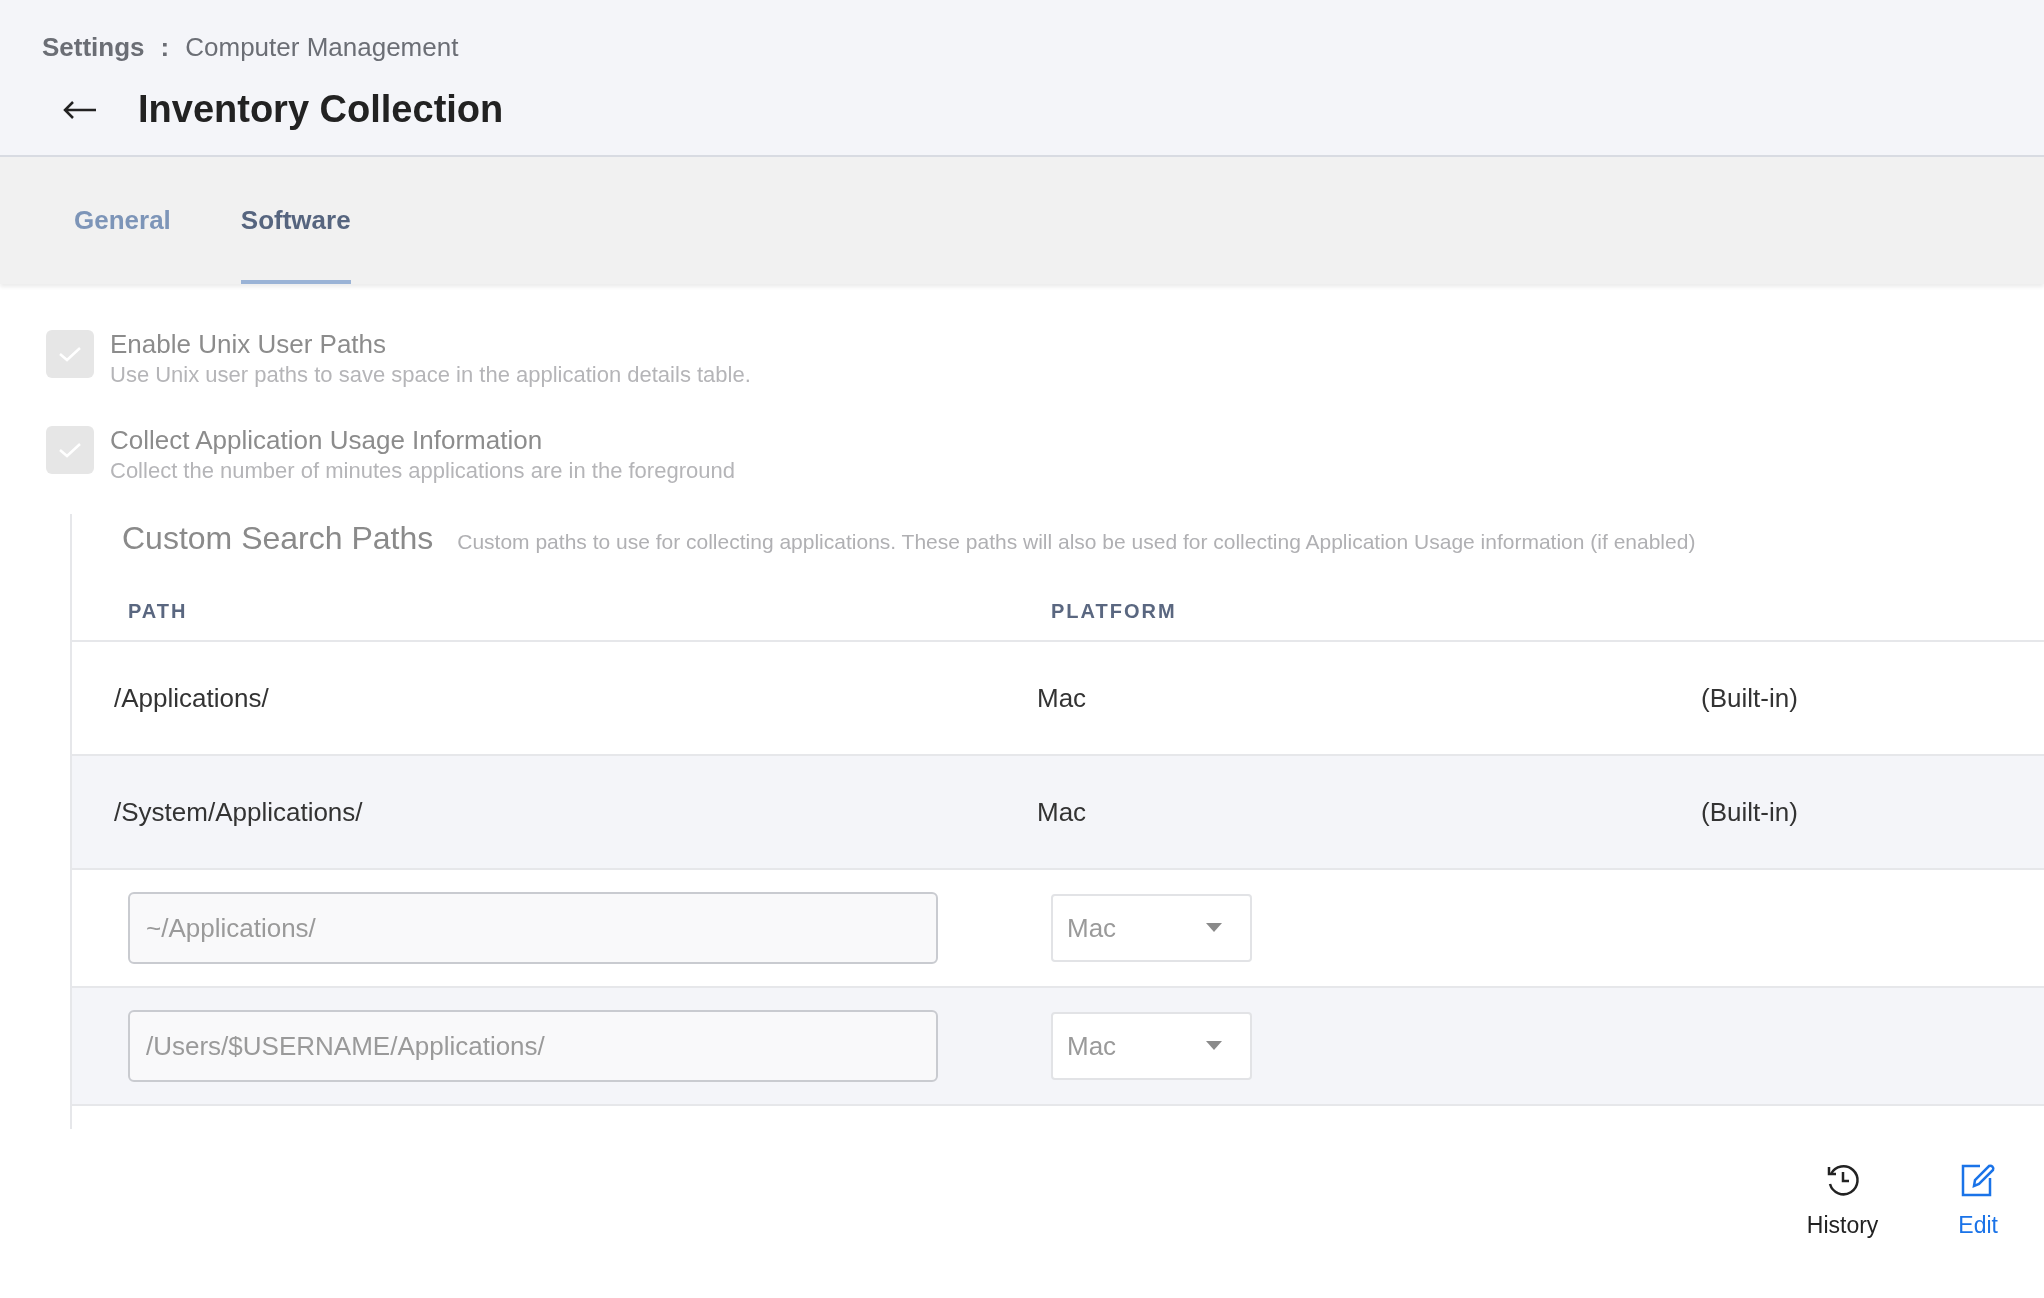 The height and width of the screenshot is (1298, 2044). What do you see at coordinates (322, 47) in the screenshot?
I see `breadcrumb-current: Computer Management` at bounding box center [322, 47].